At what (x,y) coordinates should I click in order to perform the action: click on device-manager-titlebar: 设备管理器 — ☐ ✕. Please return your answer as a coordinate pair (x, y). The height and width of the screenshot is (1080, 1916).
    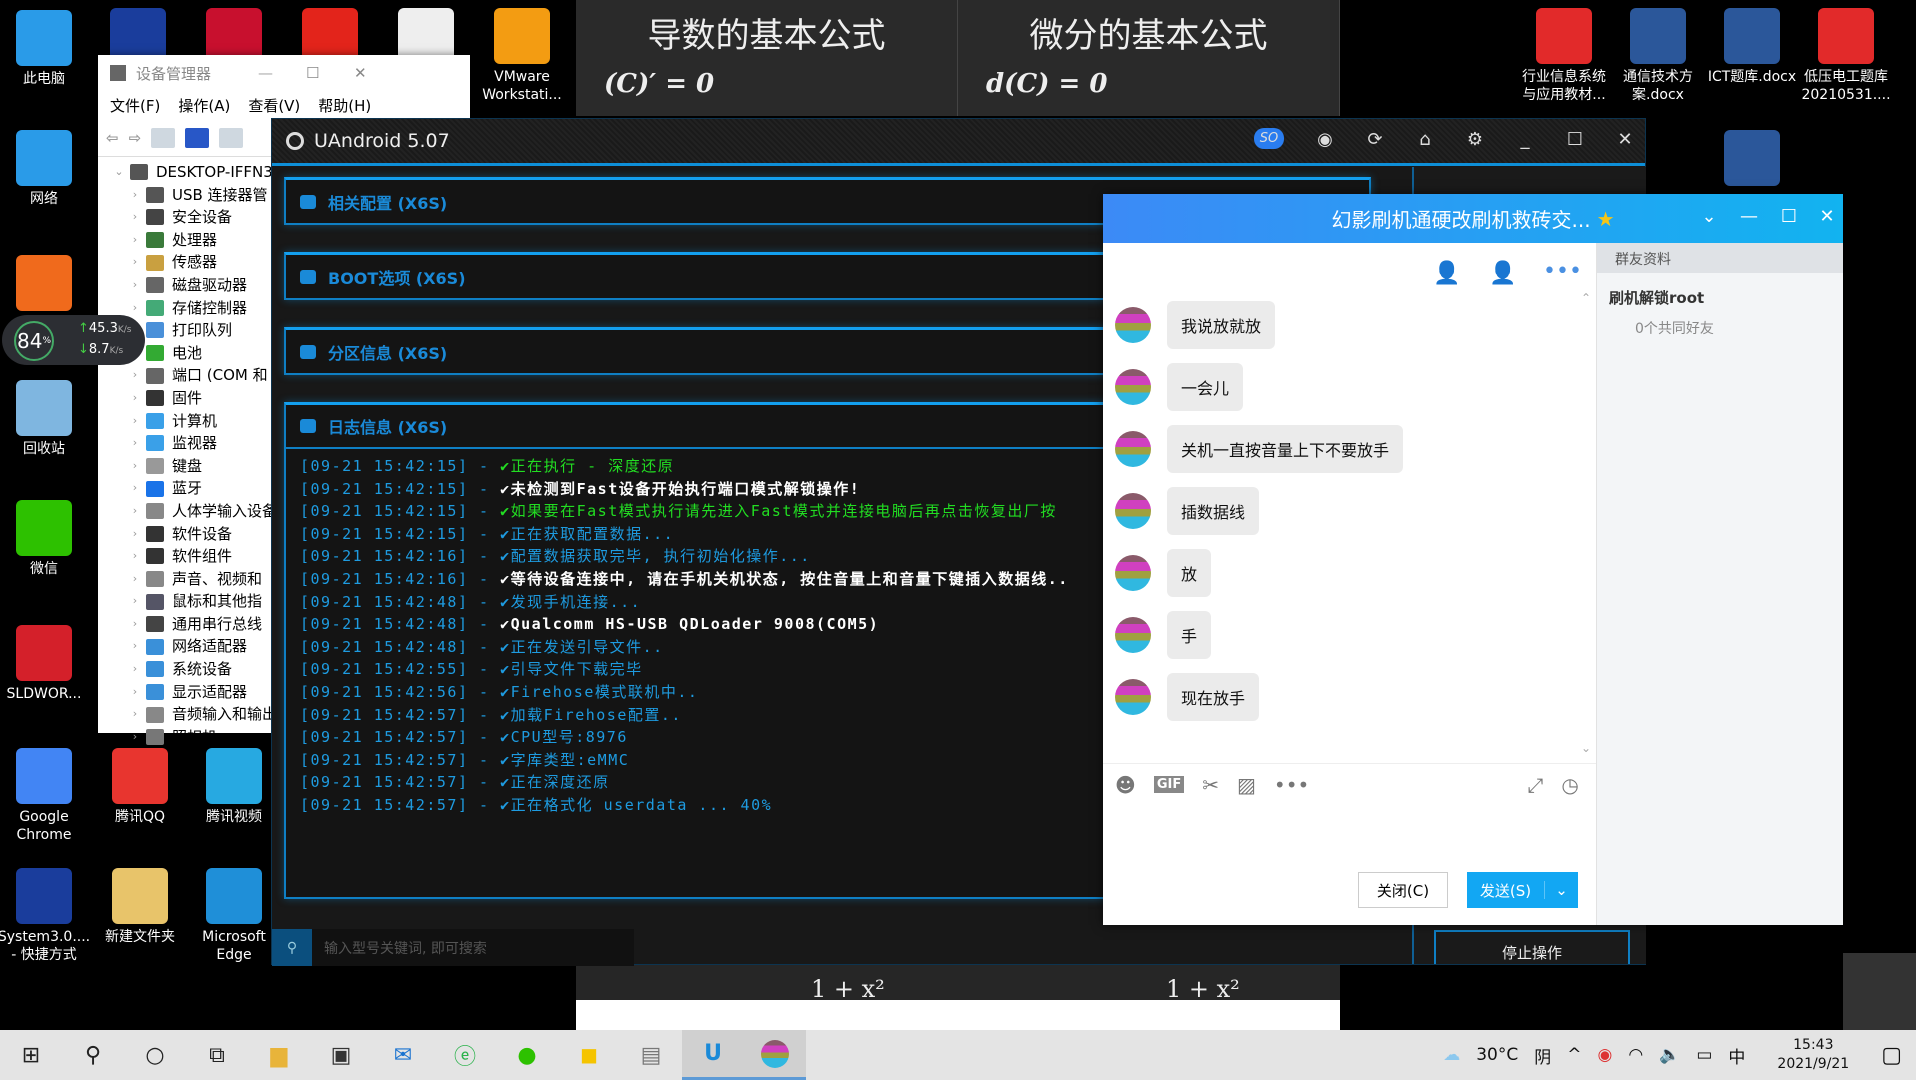
    Looking at the image, I should click on (284, 73).